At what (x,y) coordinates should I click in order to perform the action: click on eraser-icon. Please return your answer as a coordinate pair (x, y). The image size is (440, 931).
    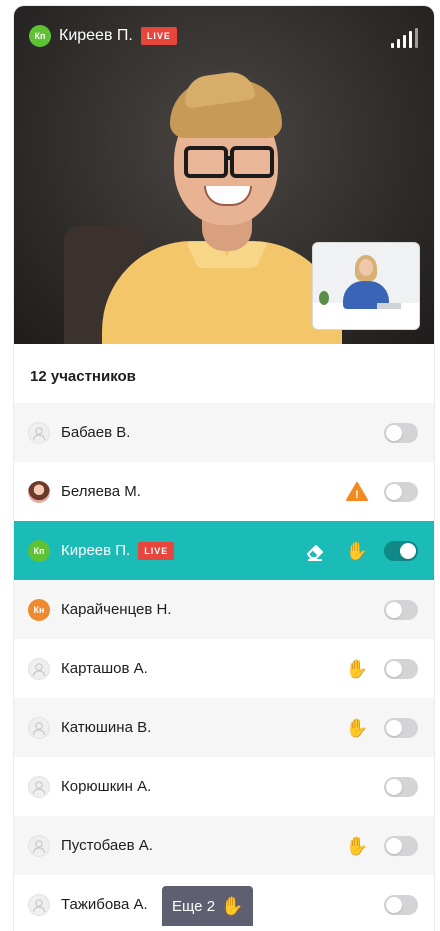
    Looking at the image, I should click on (315, 551).